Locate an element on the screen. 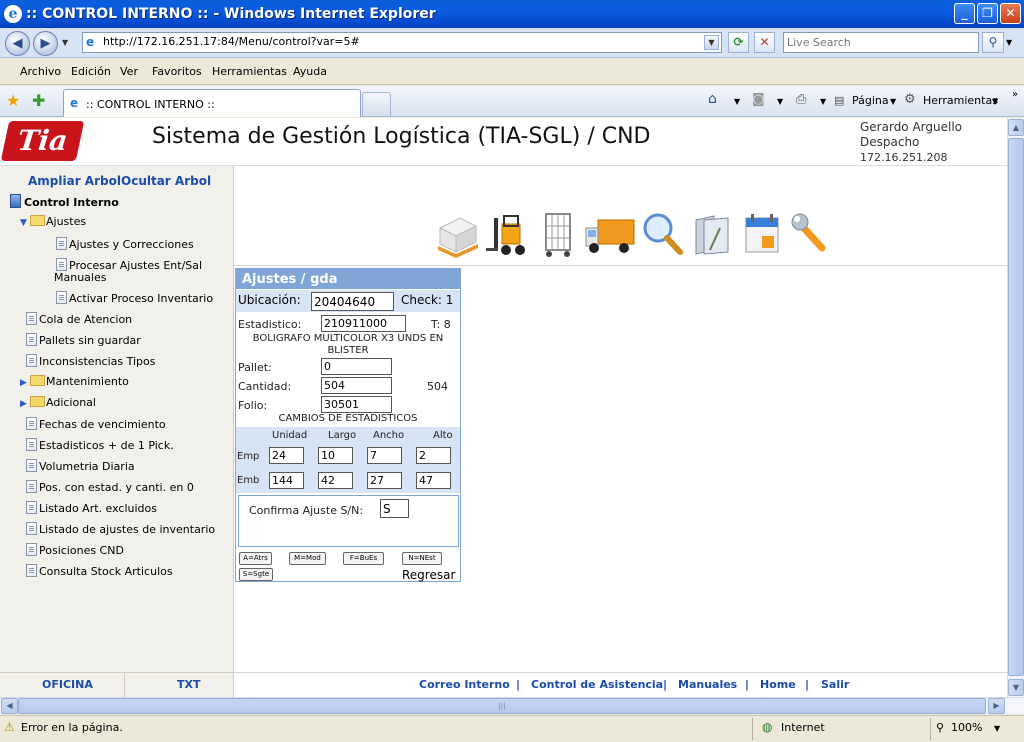 This screenshot has width=1024, height=742. tree-item-procesar-ajustes-cont: Manuales is located at coordinates (80, 277).